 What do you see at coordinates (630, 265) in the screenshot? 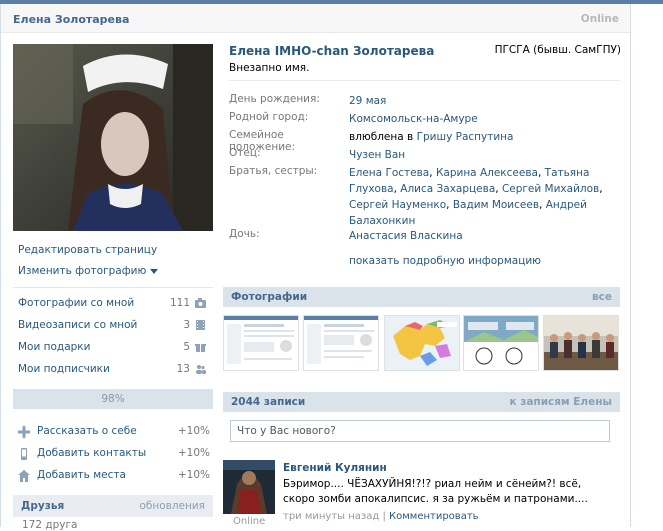
I see `page-border-right` at bounding box center [630, 265].